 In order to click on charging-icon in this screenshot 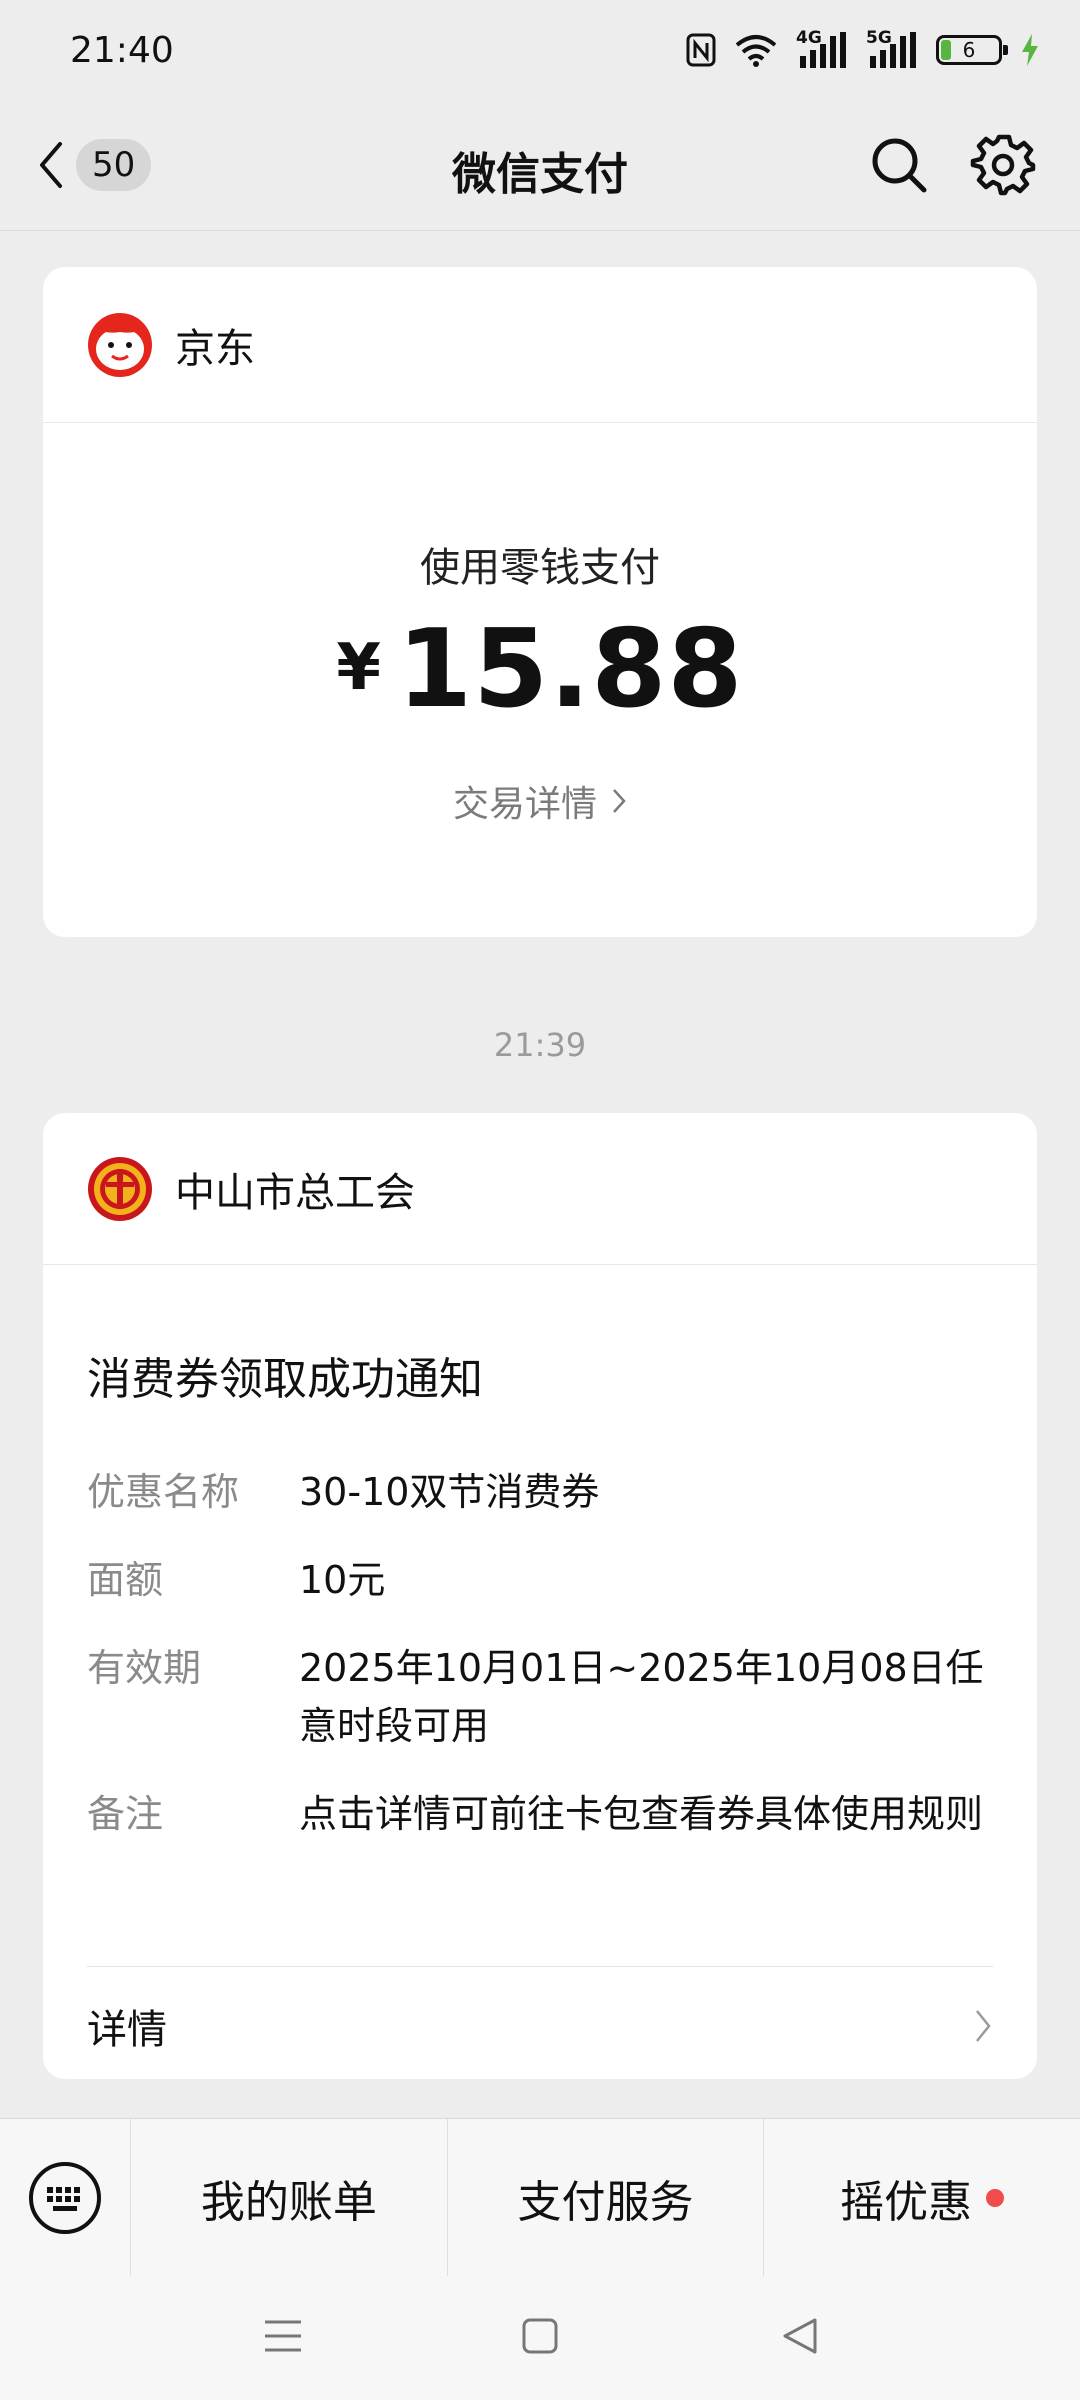, I will do `click(1030, 50)`.